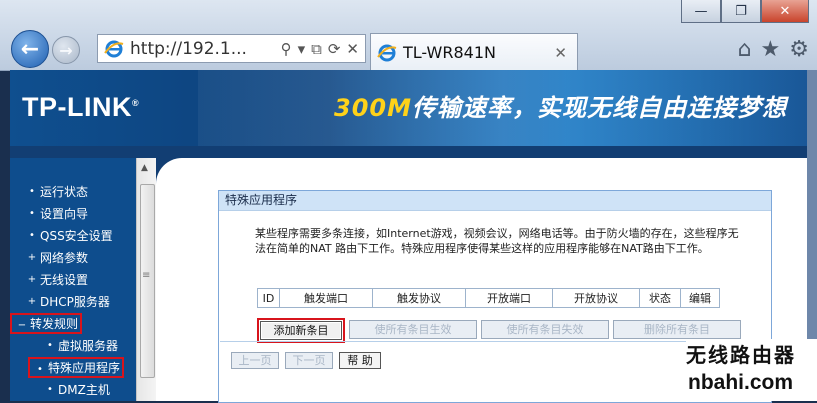 This screenshot has width=817, height=403. I want to click on sidebar-scrollbar: ▲ ≡, so click(146, 279).